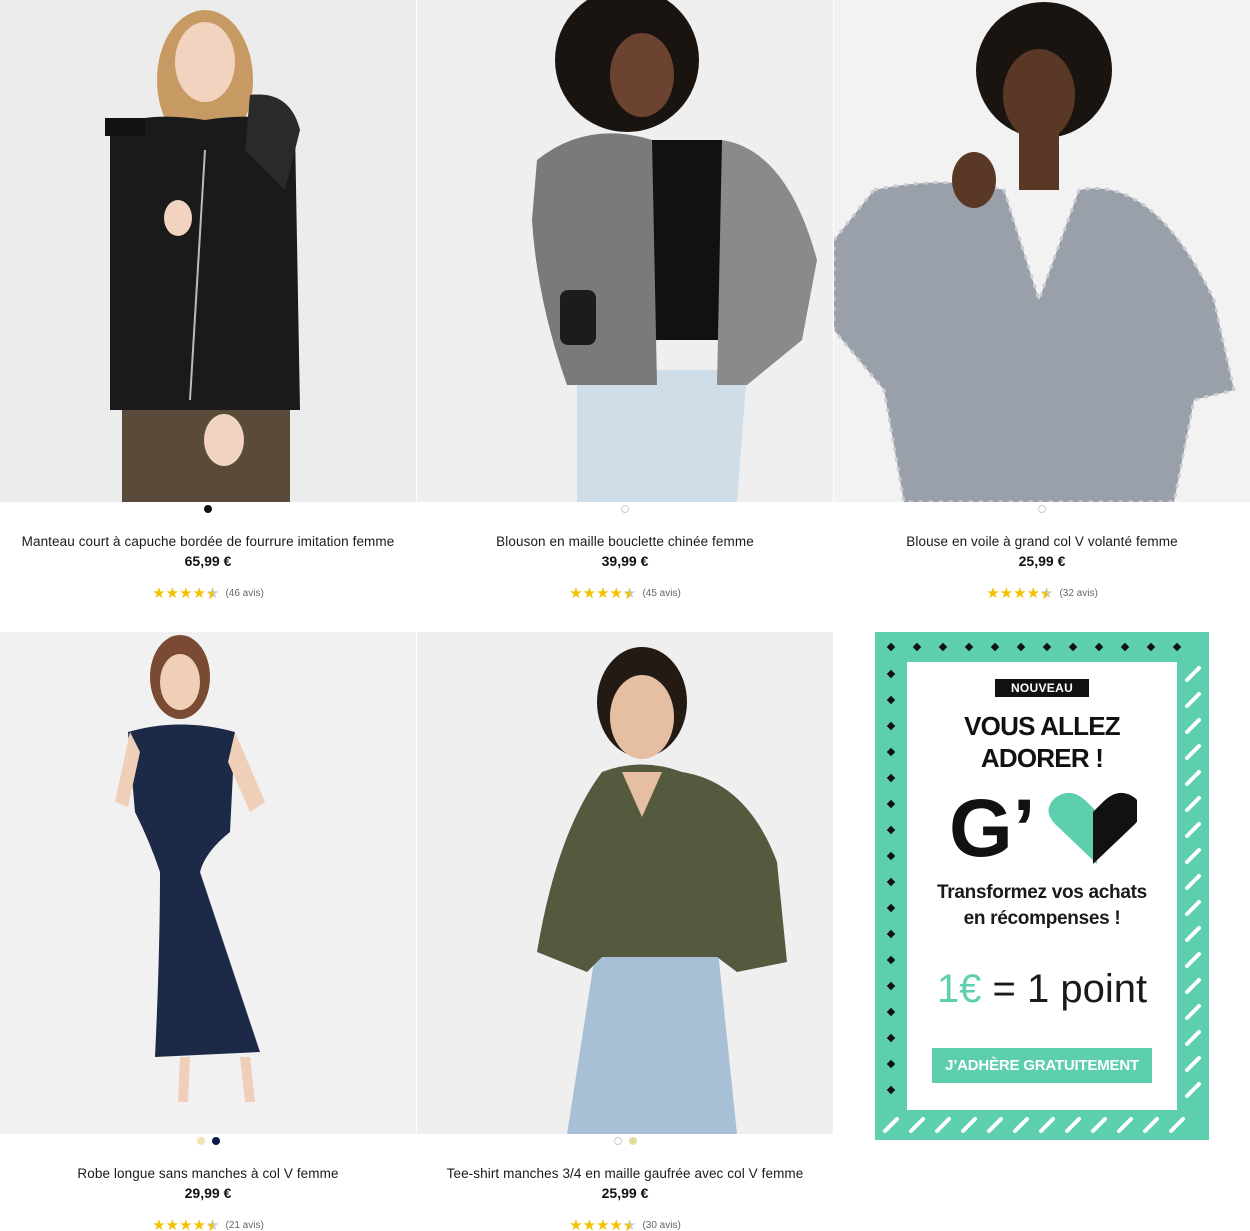 The width and height of the screenshot is (1250, 1231). Describe the element at coordinates (661, 1225) in the screenshot. I see `review-count: (30 avis)` at that location.